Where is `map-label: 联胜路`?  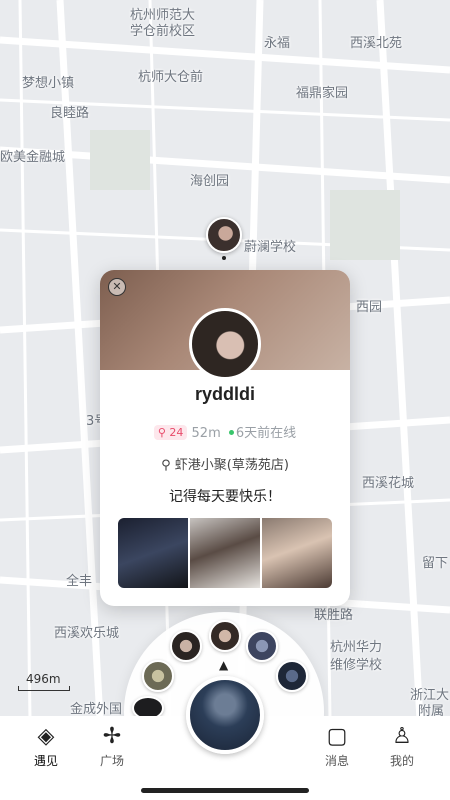 map-label: 联胜路 is located at coordinates (334, 615).